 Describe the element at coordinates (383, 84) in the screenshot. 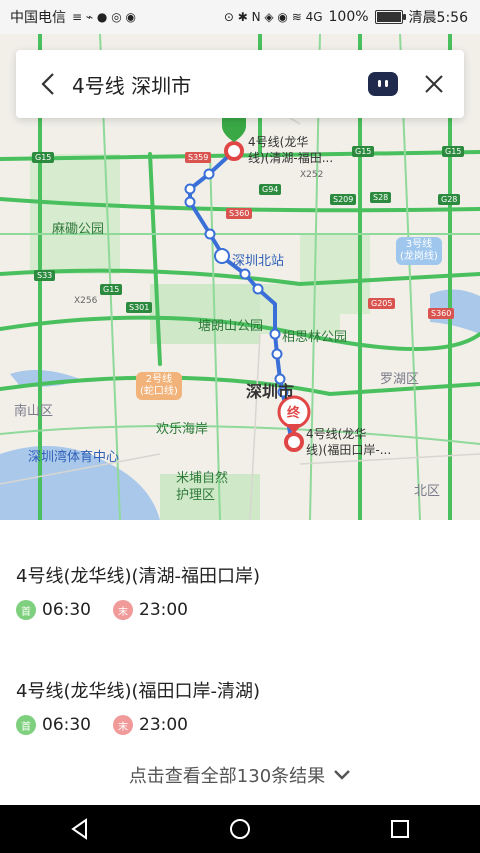

I see `robot-assistant-icon` at that location.